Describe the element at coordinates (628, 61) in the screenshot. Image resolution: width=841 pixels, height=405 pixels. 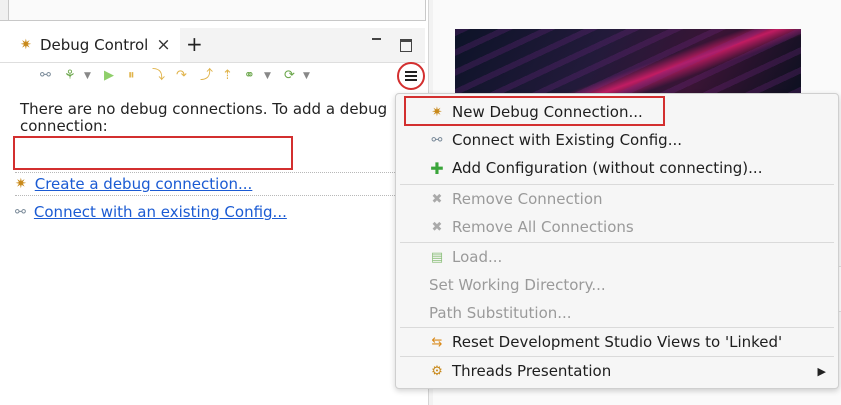
I see `background-image` at that location.